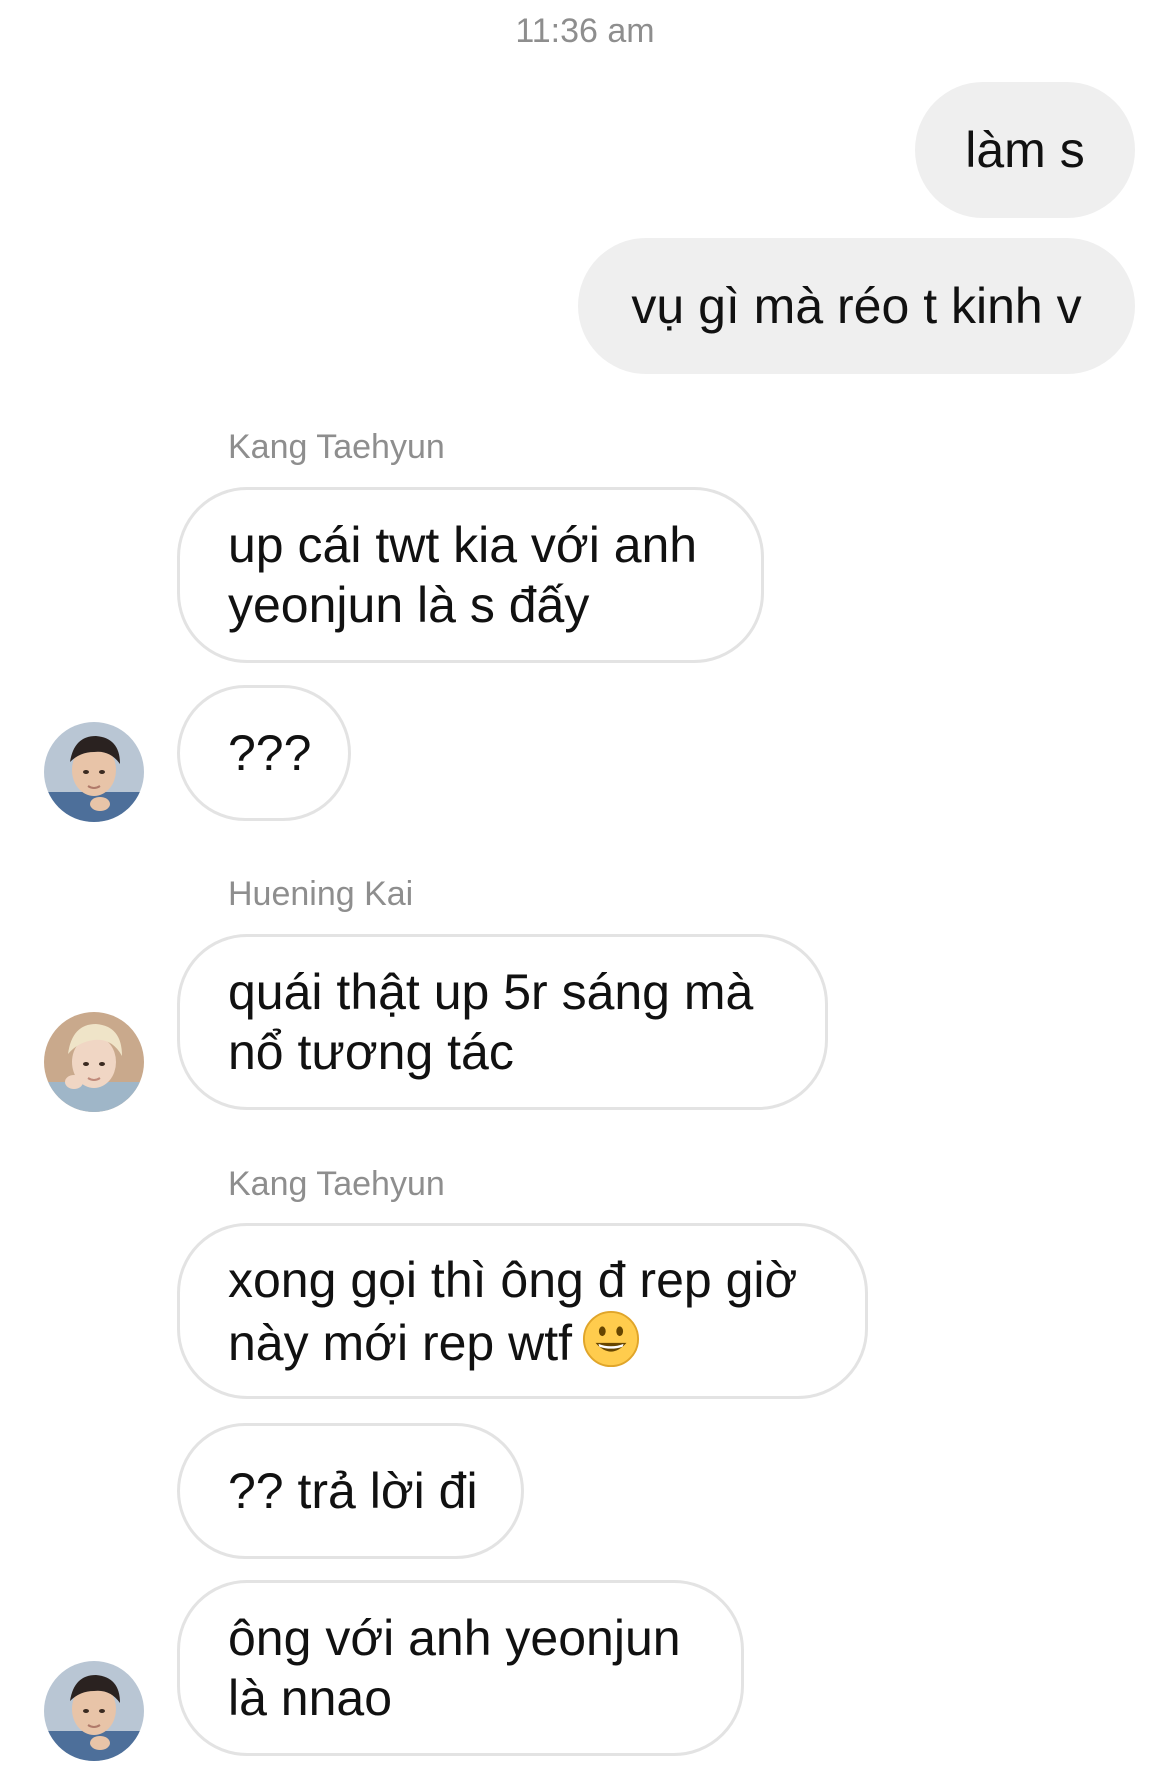 The height and width of the screenshot is (1776, 1170). I want to click on message-text: up cái twt kia với anh yeonjun là s đấy, so click(463, 575).